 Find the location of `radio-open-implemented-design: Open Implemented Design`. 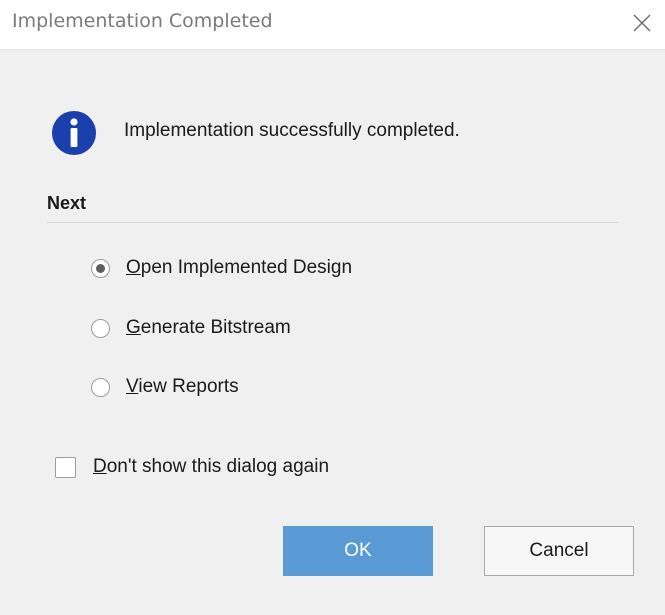

radio-open-implemented-design: Open Implemented Design is located at coordinates (221, 268).